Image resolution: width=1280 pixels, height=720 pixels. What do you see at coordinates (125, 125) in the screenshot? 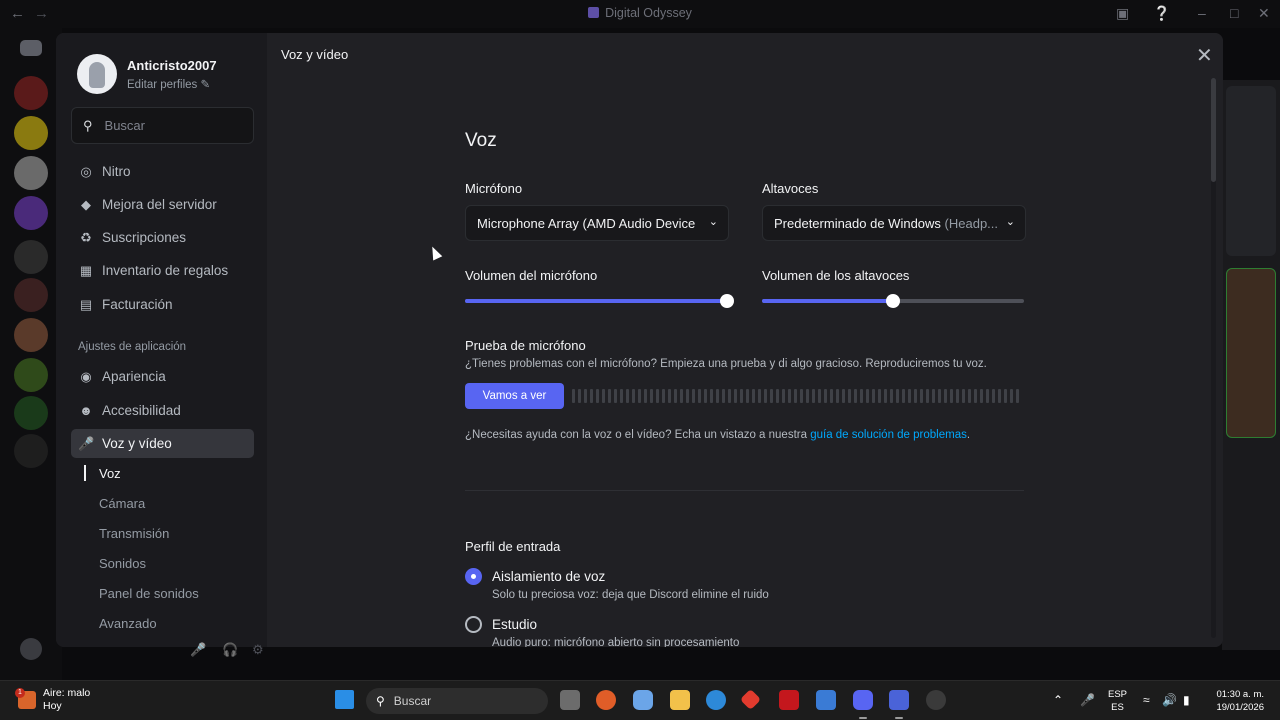
I see `search-input: Buscar` at bounding box center [125, 125].